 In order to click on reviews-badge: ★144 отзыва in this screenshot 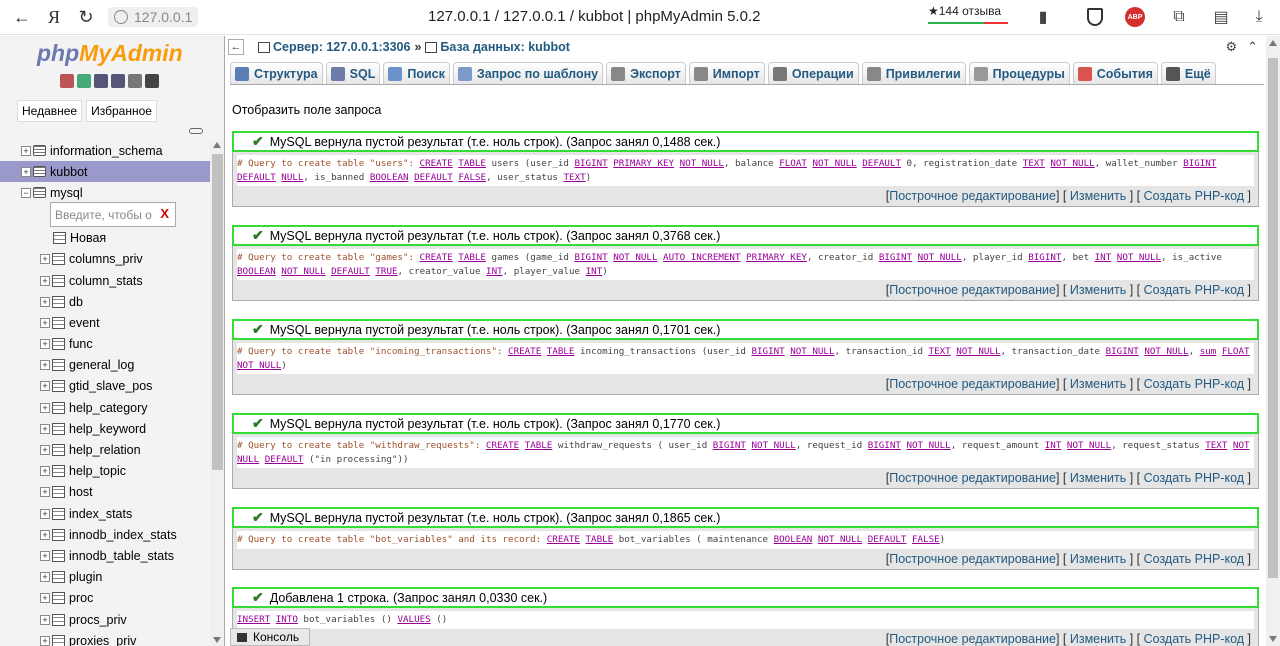, I will do `click(968, 14)`.